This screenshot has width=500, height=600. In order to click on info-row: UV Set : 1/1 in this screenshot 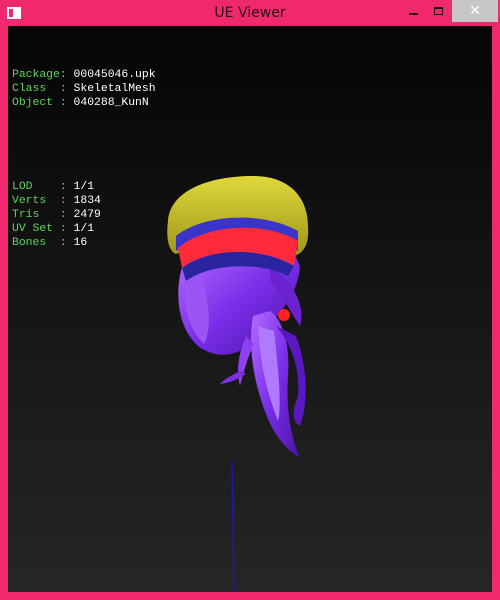, I will do `click(84, 229)`.